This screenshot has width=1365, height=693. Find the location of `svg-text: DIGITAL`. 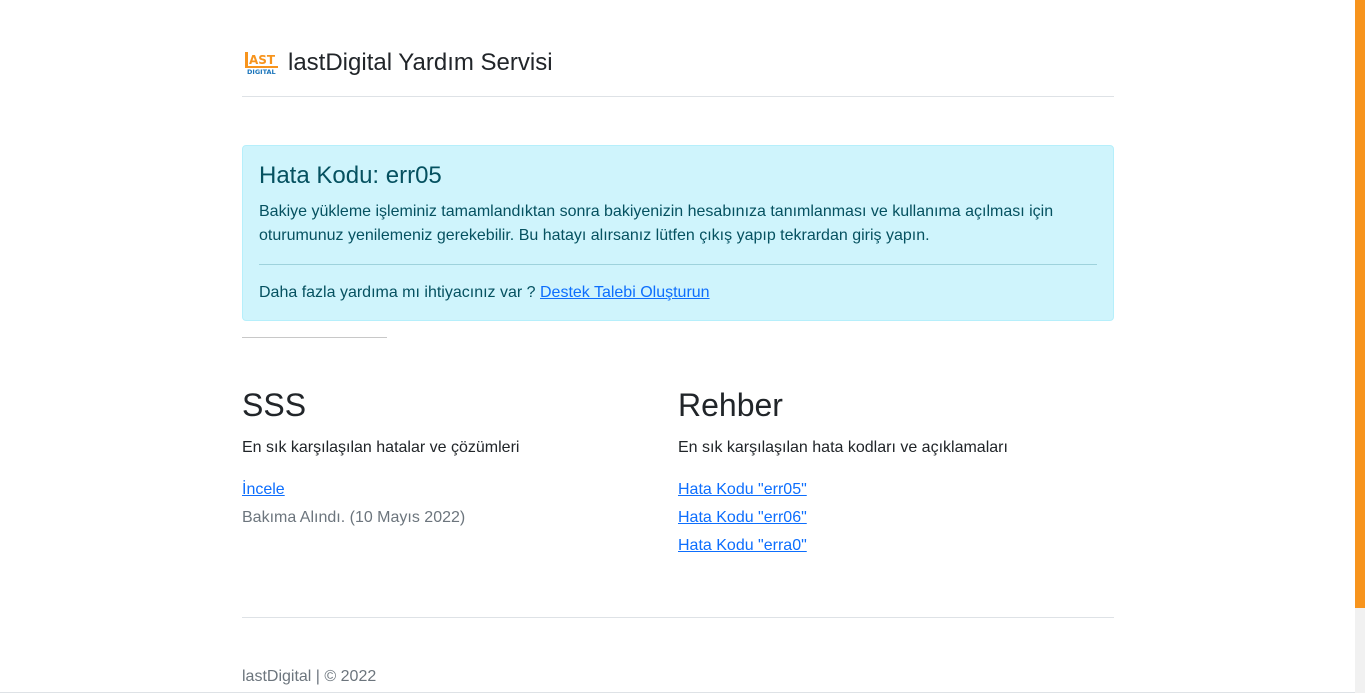

svg-text: DIGITAL is located at coordinates (261, 71).